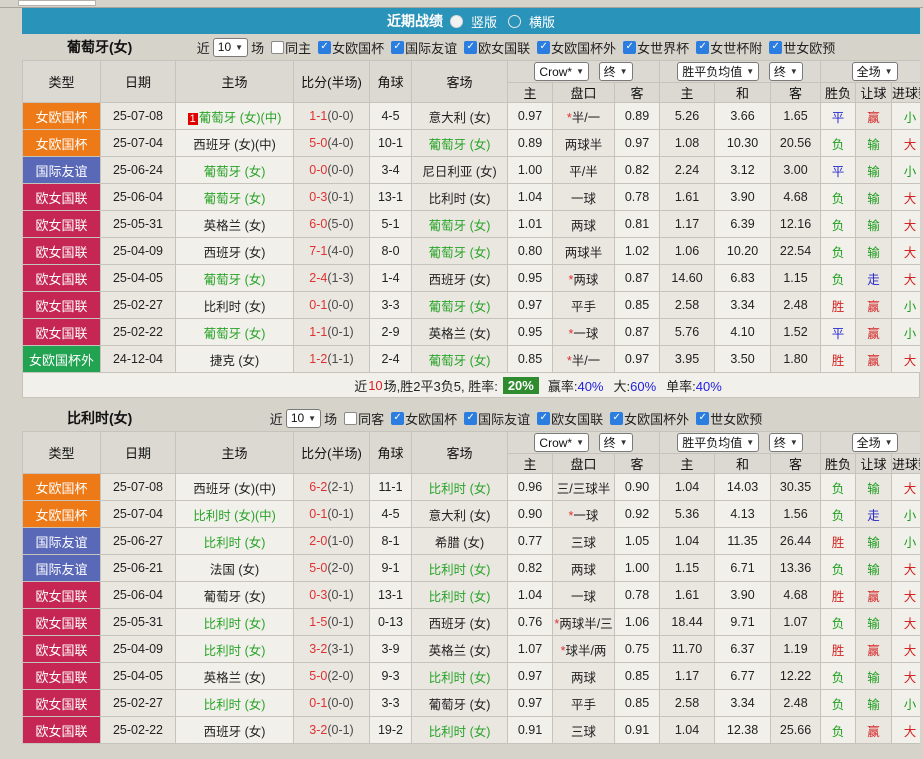 The width and height of the screenshot is (923, 759). I want to click on away-odds-cell: 0.97, so click(637, 359).